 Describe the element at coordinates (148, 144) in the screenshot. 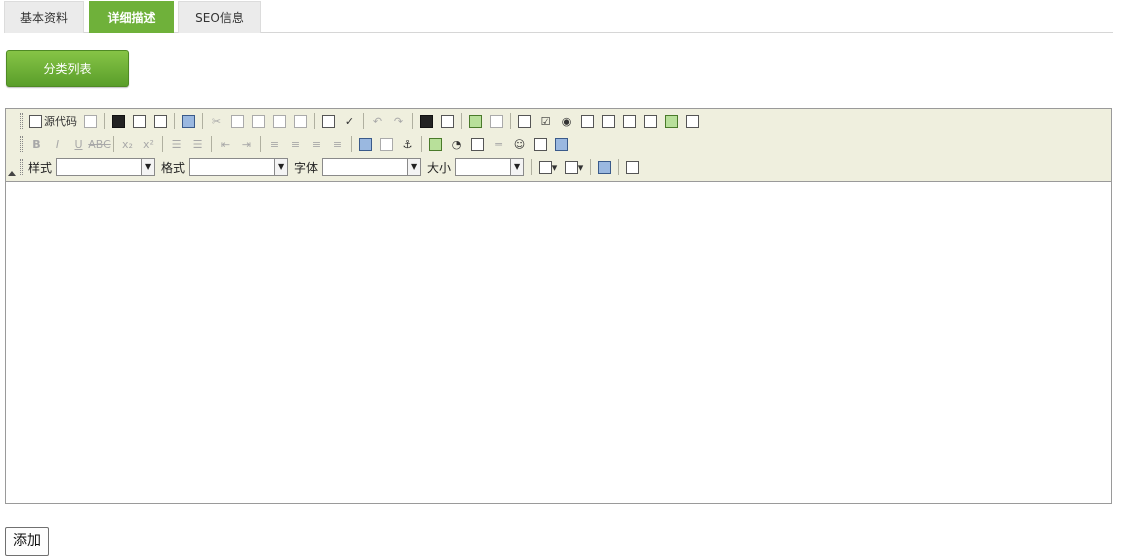

I see `superscript-button: x²` at that location.